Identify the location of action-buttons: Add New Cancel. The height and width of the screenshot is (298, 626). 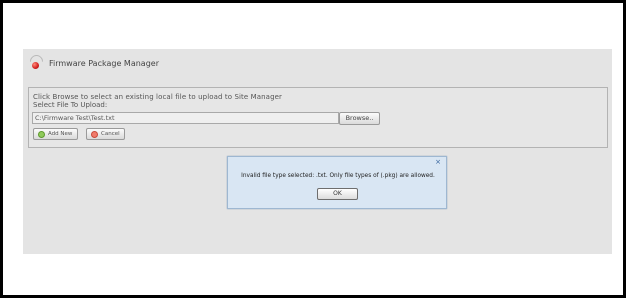
(79, 134).